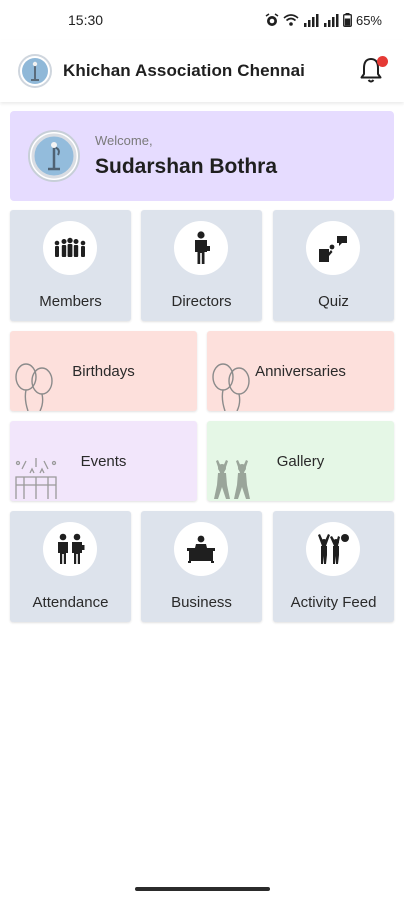 Image resolution: width=404 pixels, height=900 pixels. What do you see at coordinates (333, 249) in the screenshot?
I see `quiz-icon` at bounding box center [333, 249].